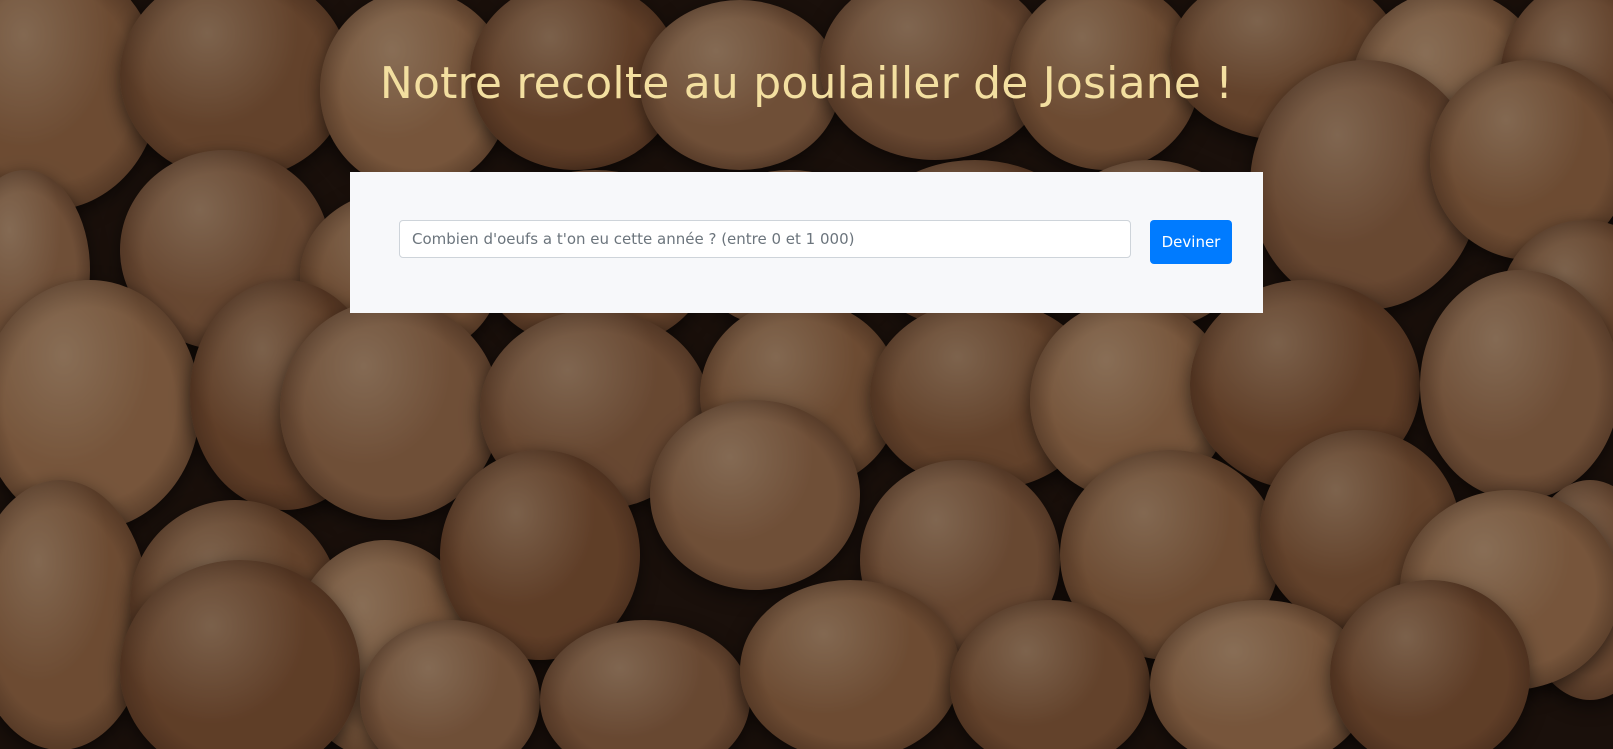  What do you see at coordinates (1191, 242) in the screenshot?
I see `guess-button: Deviner` at bounding box center [1191, 242].